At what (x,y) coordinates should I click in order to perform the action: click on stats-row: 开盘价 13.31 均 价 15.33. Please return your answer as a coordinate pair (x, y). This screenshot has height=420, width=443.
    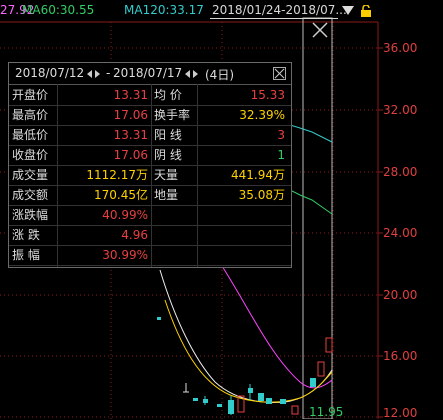
    Looking at the image, I should click on (150, 95).